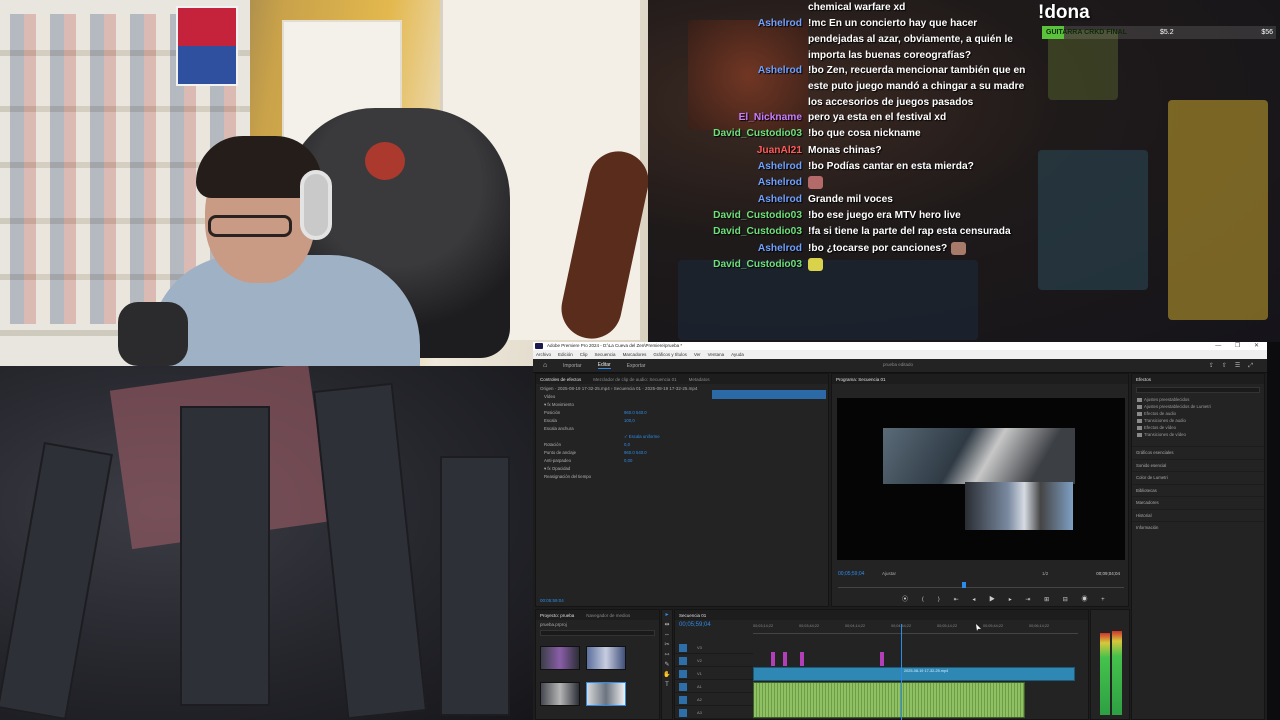  I want to click on tab-editar: Editar, so click(604, 365).